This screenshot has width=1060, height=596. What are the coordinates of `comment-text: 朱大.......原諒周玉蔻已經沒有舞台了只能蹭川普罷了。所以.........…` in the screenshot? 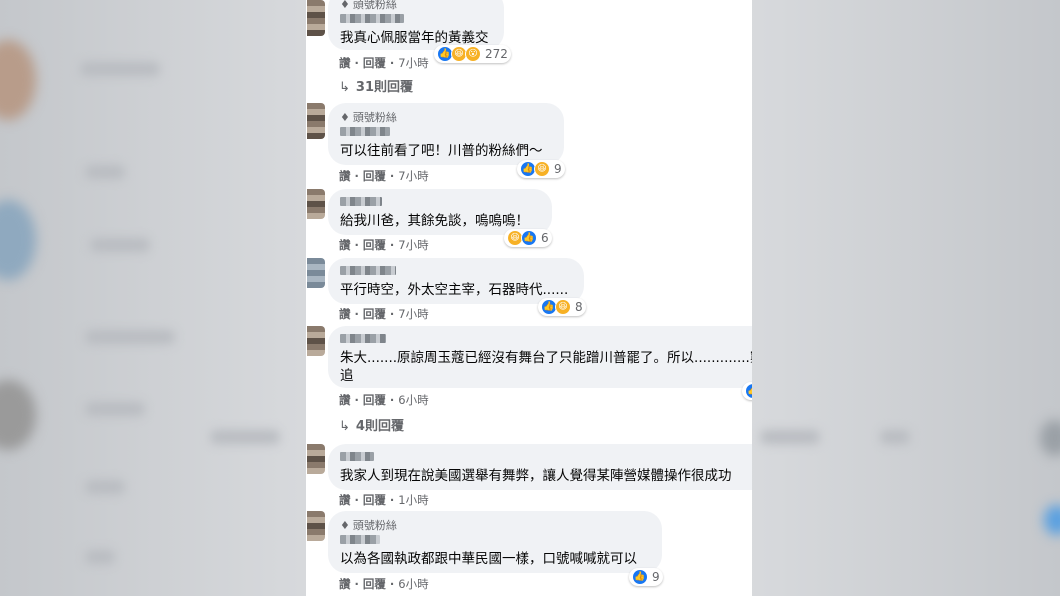 It's located at (546, 358).